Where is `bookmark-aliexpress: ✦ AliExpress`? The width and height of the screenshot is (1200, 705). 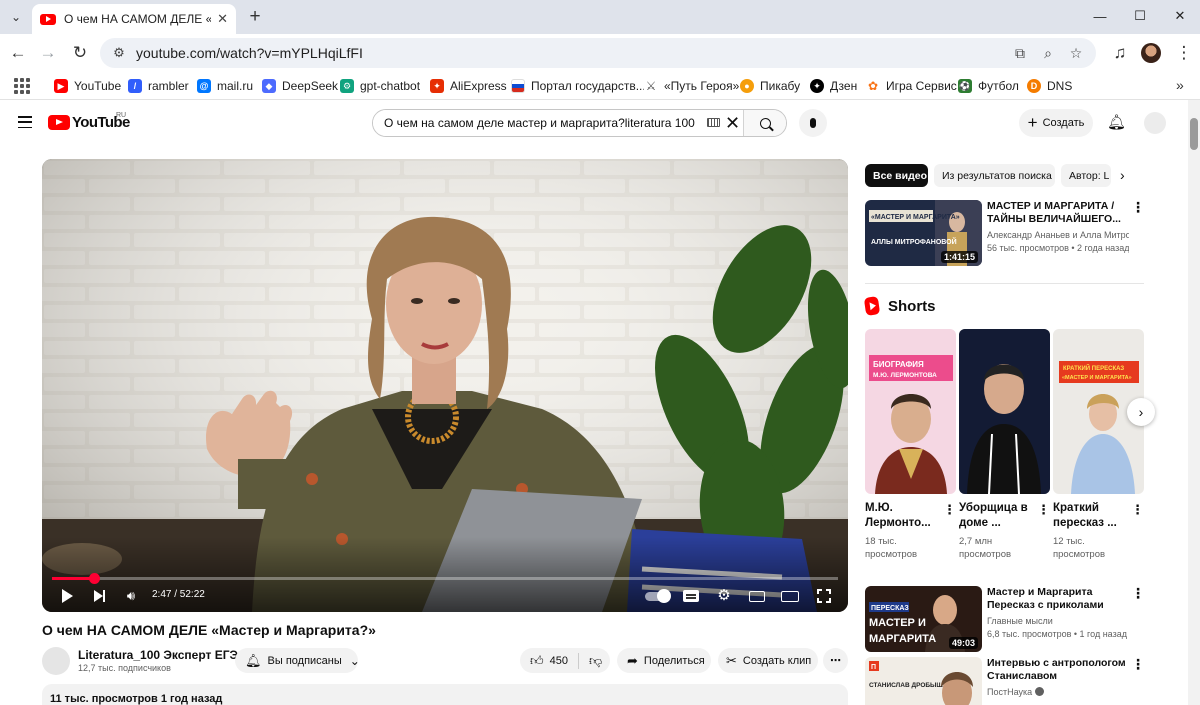
bookmark-aliexpress: ✦ AliExpress is located at coordinates (468, 86).